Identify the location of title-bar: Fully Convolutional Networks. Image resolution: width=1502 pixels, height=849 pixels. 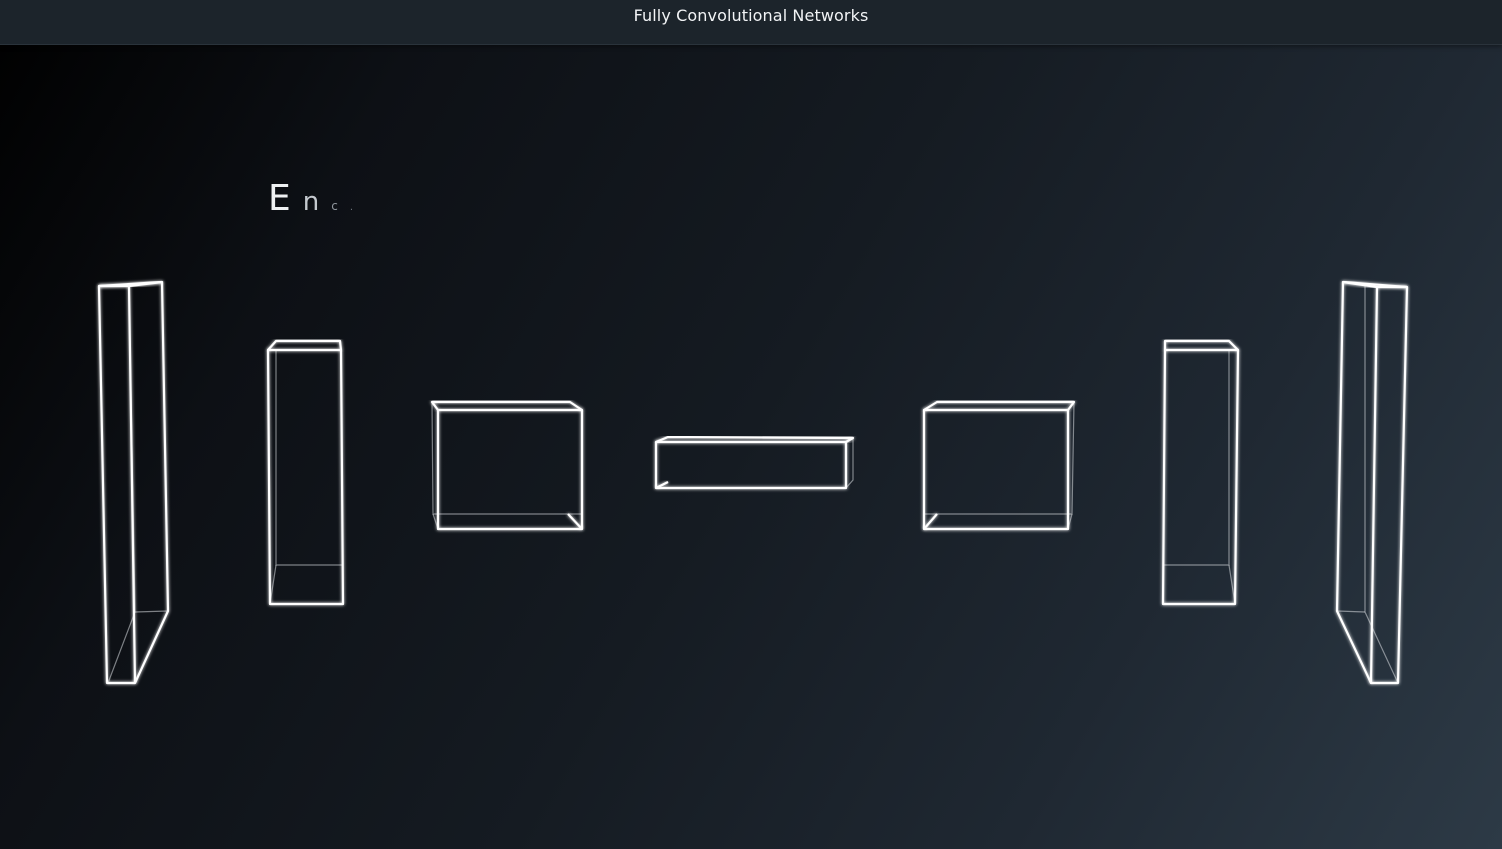
(751, 22).